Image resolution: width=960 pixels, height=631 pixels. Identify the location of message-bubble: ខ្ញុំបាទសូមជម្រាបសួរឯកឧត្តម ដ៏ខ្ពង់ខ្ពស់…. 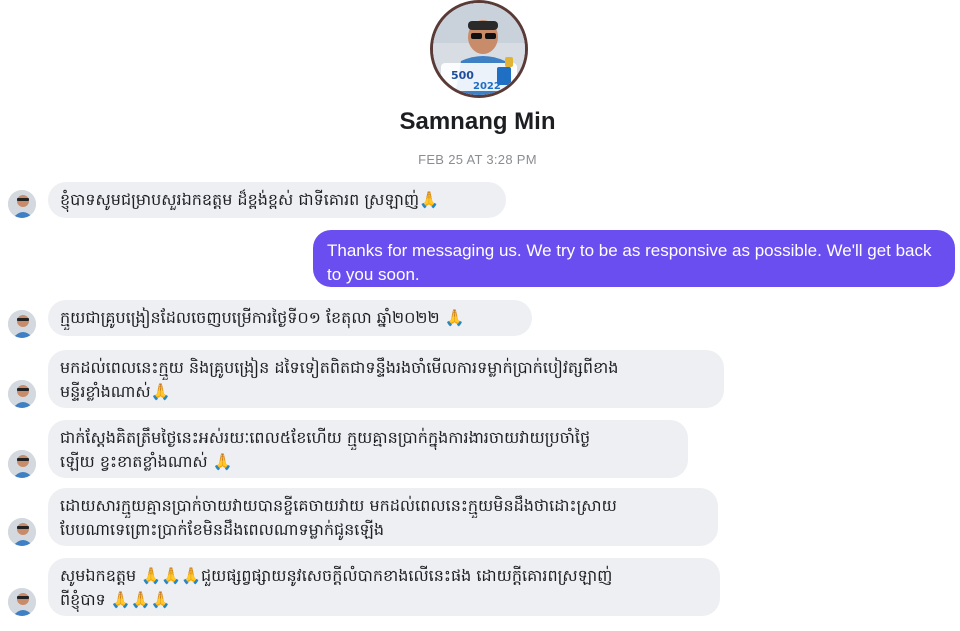
(277, 200).